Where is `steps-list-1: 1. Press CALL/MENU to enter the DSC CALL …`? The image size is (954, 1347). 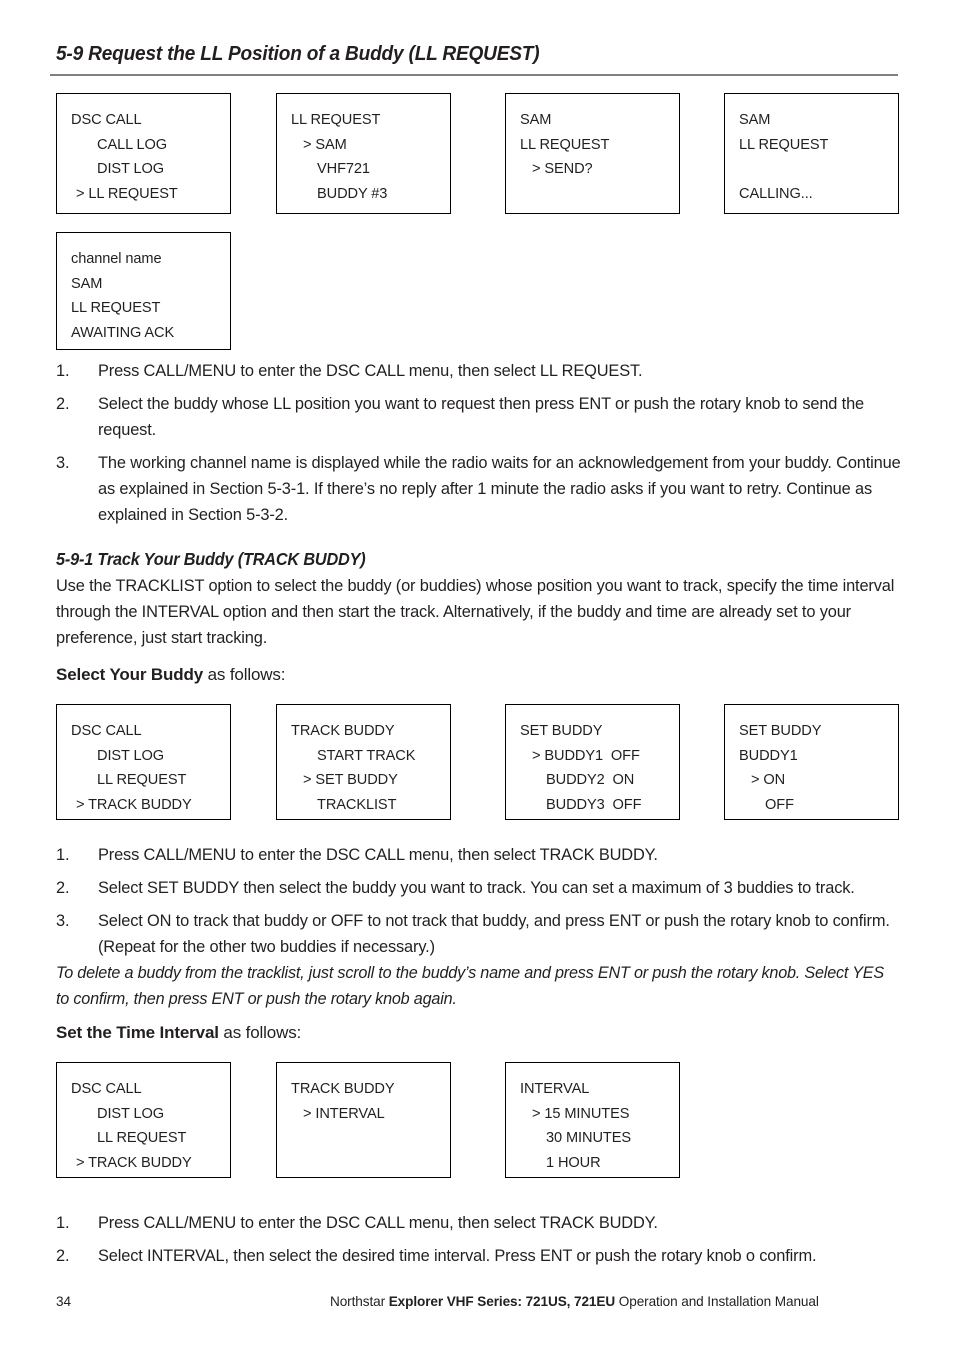 steps-list-1: 1. Press CALL/MENU to enter the DSC CALL … is located at coordinates (478, 446).